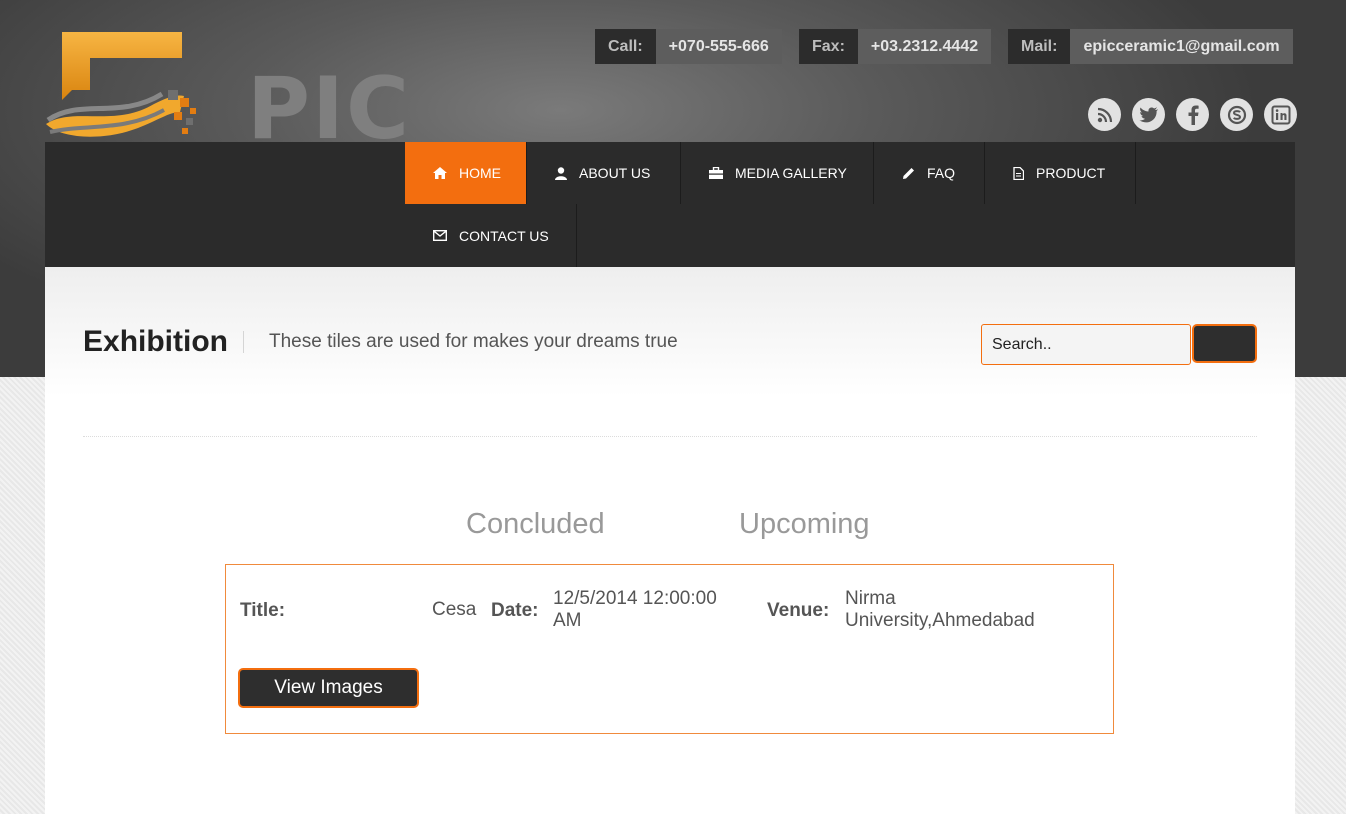 The height and width of the screenshot is (814, 1346). I want to click on tab-upcoming: Upcoming, so click(804, 524).